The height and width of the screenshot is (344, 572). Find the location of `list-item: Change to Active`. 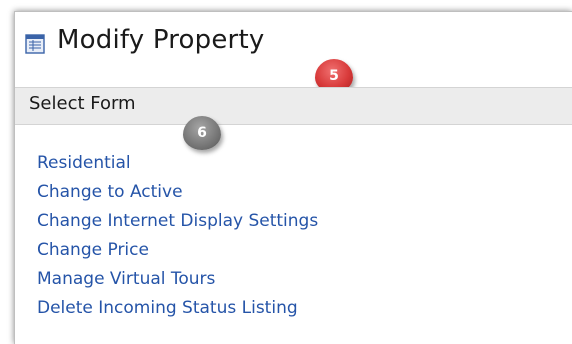

list-item: Change to Active is located at coordinates (177, 191).